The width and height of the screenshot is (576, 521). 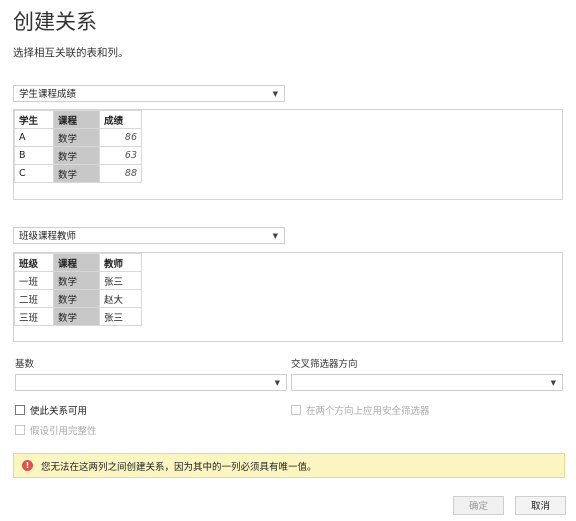 What do you see at coordinates (368, 411) in the screenshot?
I see `security-filter-label: 在两个方向上应用安全筛选器` at bounding box center [368, 411].